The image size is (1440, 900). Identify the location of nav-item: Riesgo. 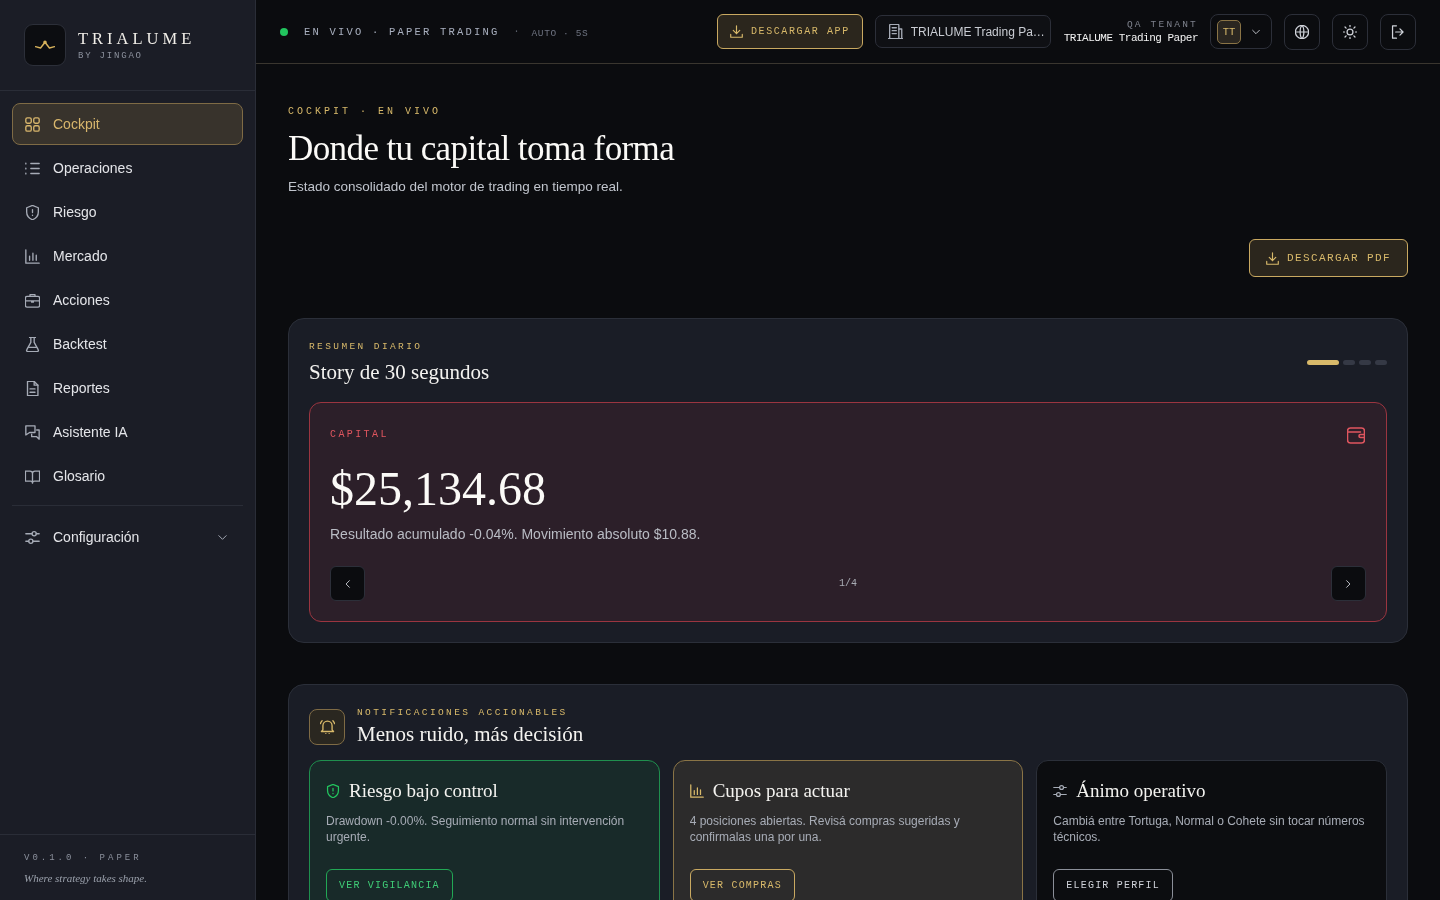
(127, 212).